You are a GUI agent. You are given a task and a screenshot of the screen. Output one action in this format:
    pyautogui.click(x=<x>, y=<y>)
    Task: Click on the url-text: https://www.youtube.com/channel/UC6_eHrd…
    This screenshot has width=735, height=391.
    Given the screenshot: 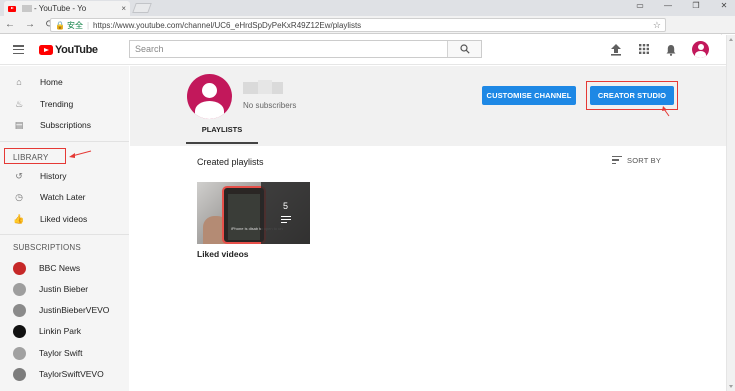 What is the action you would take?
    pyautogui.click(x=227, y=25)
    